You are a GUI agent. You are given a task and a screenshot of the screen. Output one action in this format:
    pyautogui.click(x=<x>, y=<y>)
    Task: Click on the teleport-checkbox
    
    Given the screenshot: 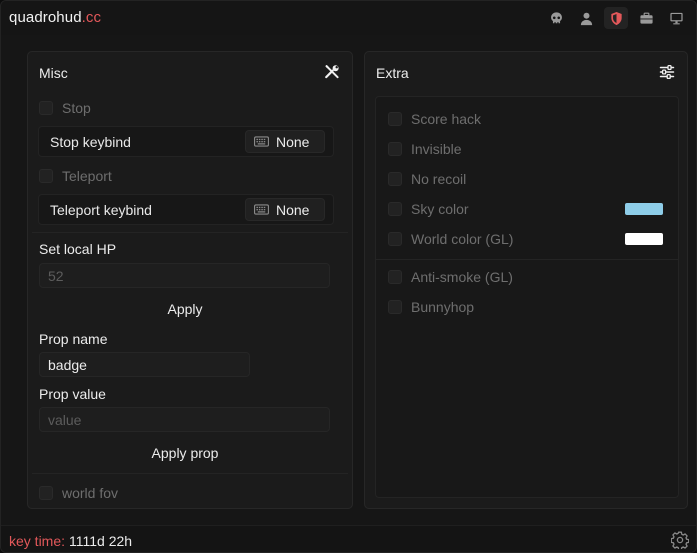 What is the action you would take?
    pyautogui.click(x=46, y=176)
    